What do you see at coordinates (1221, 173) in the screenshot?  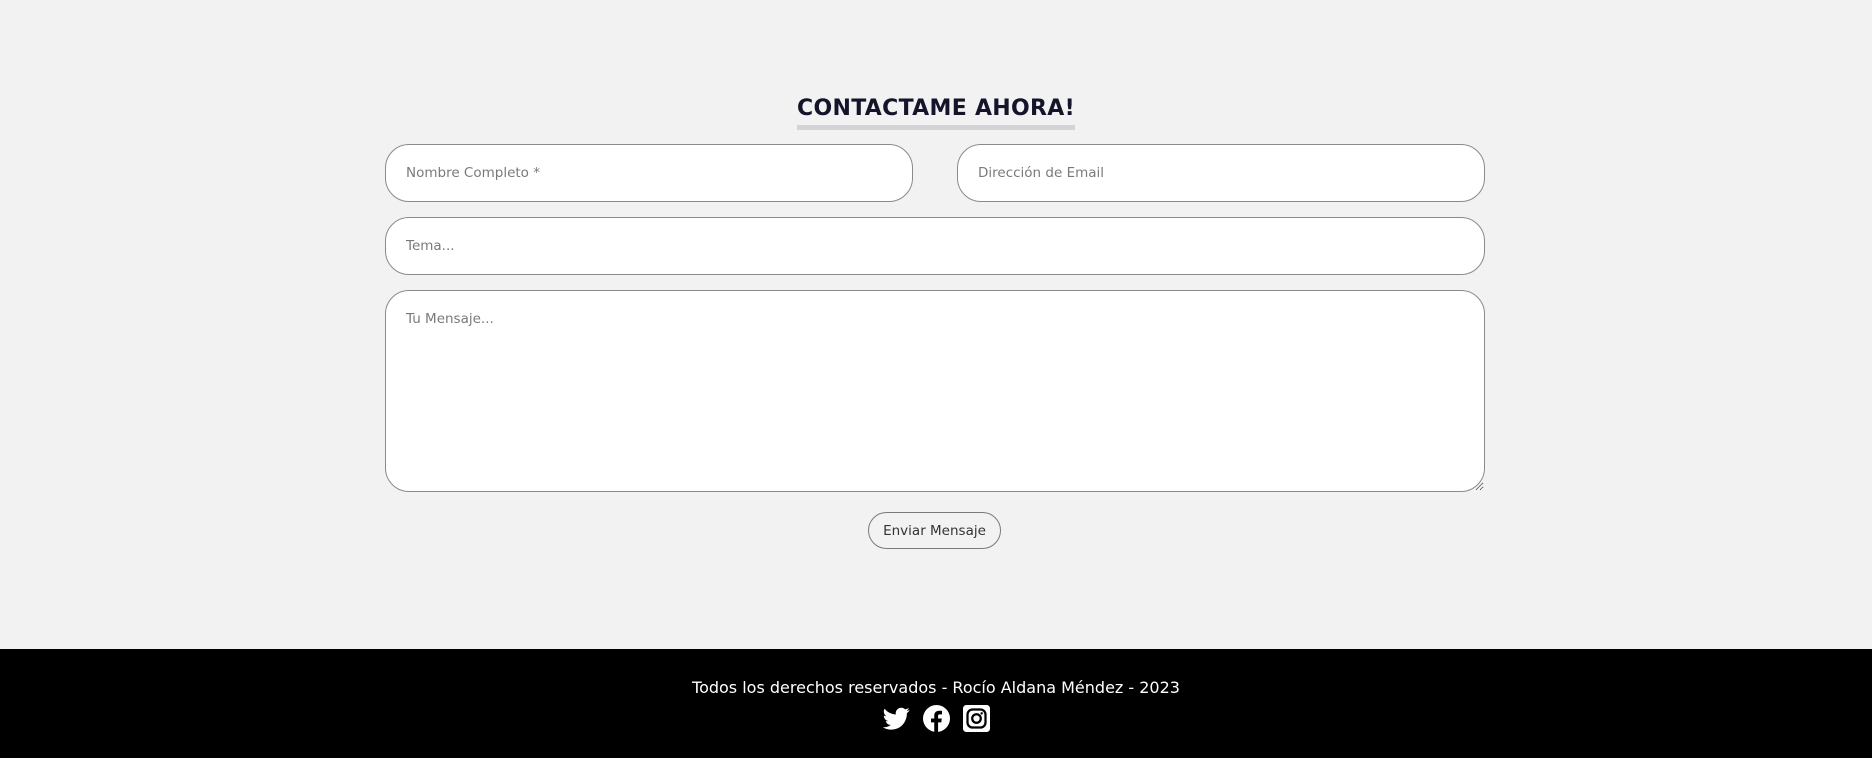 I see `email-input` at bounding box center [1221, 173].